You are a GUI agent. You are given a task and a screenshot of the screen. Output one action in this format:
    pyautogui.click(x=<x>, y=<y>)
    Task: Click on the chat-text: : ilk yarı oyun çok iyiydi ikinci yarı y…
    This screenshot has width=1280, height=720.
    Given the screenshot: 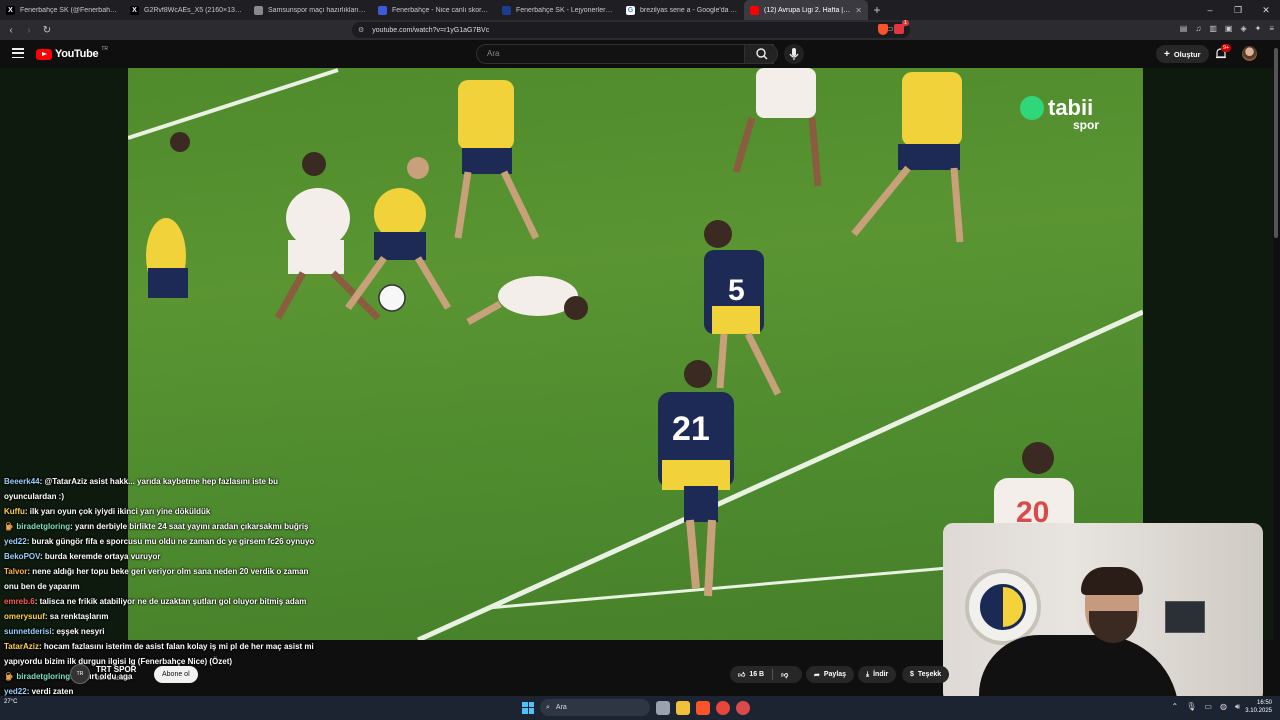 What is the action you would take?
    pyautogui.click(x=117, y=511)
    